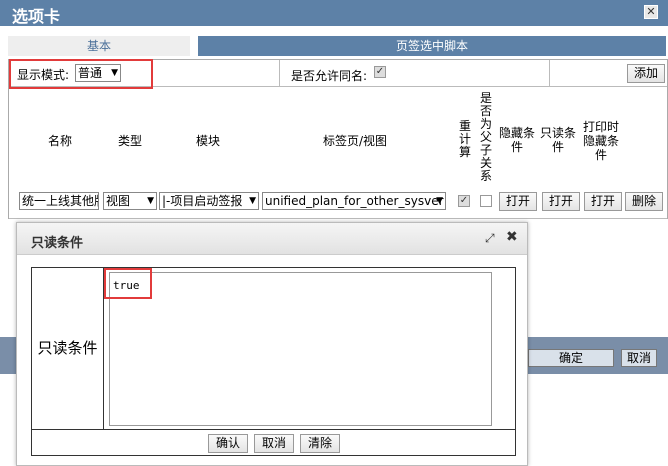  What do you see at coordinates (207, 141) in the screenshot?
I see `header-module: 模块` at bounding box center [207, 141].